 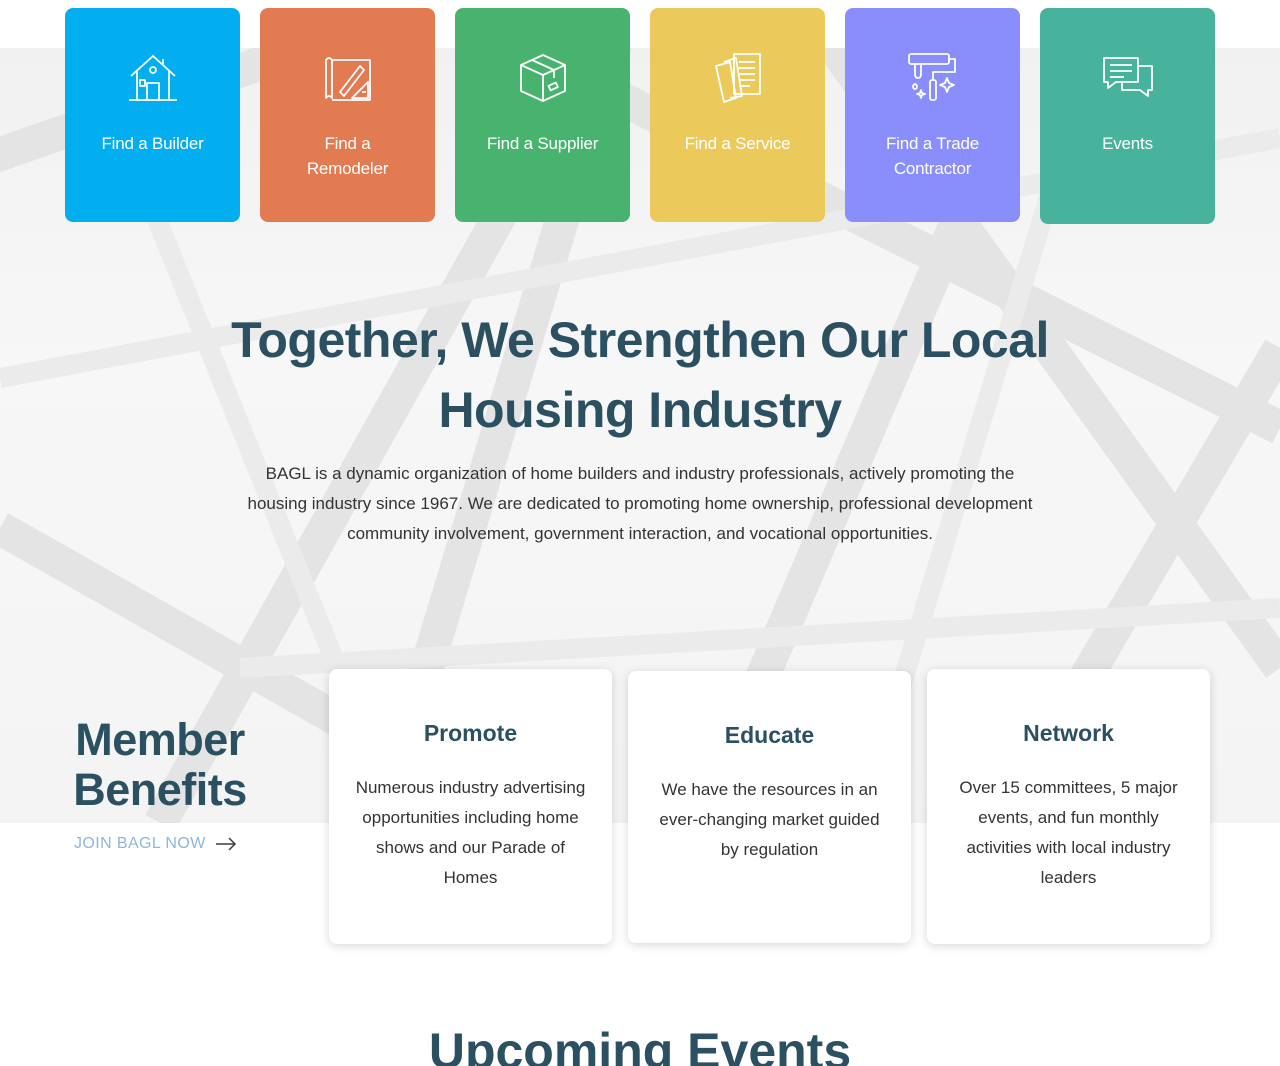 I want to click on tile-label: Find a Supplier, so click(x=542, y=143).